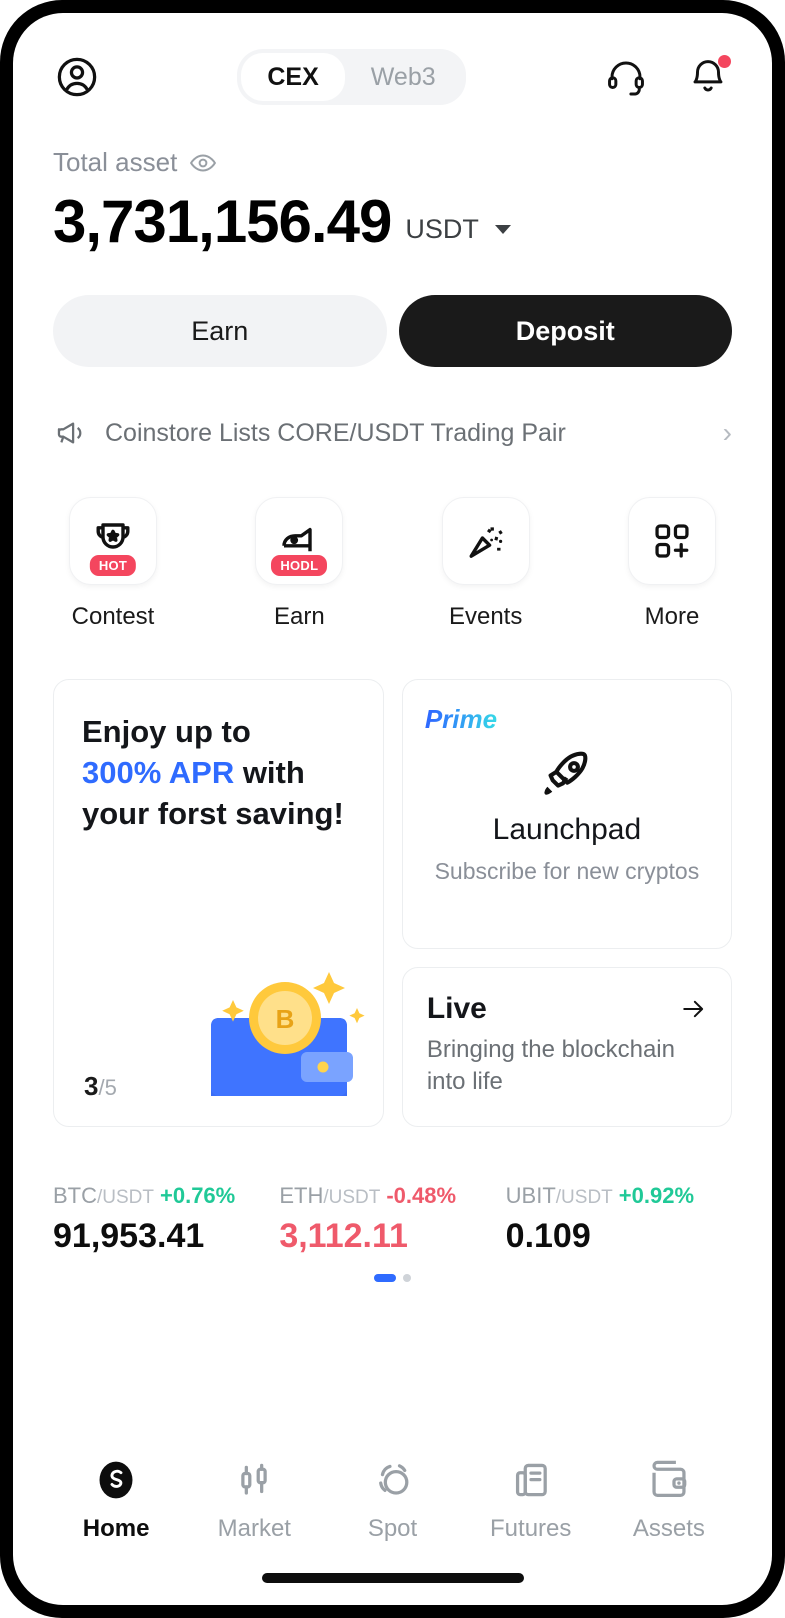 The height and width of the screenshot is (1618, 785). I want to click on home-indicator, so click(392, 1578).